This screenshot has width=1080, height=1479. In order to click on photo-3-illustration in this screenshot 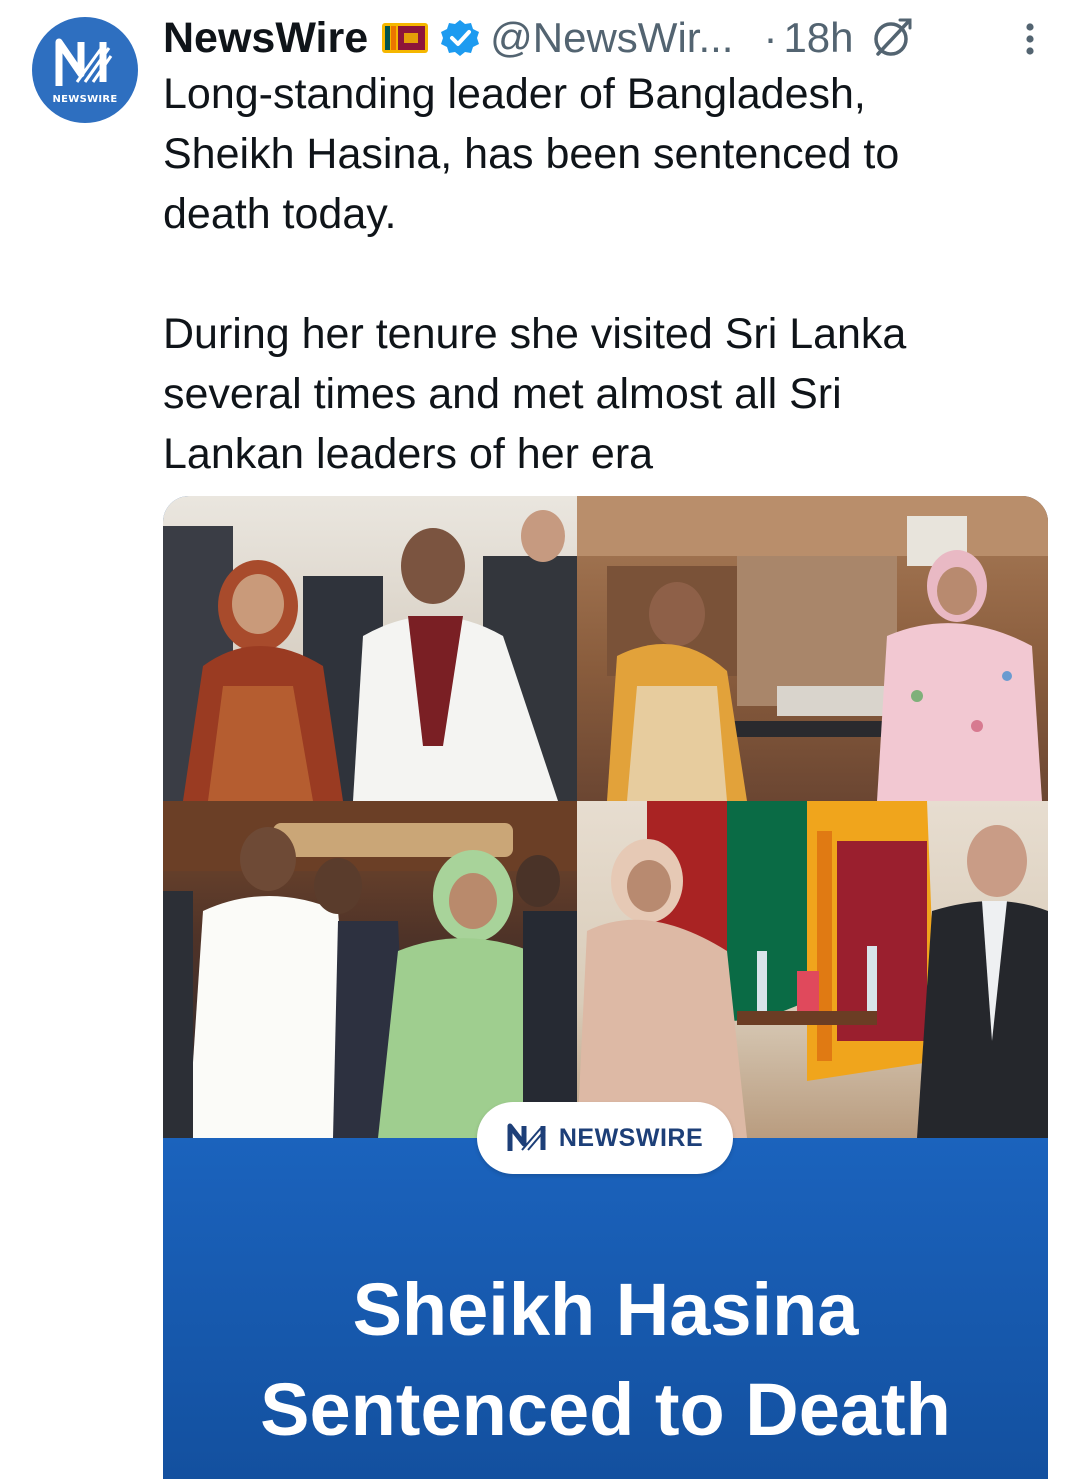, I will do `click(370, 969)`.